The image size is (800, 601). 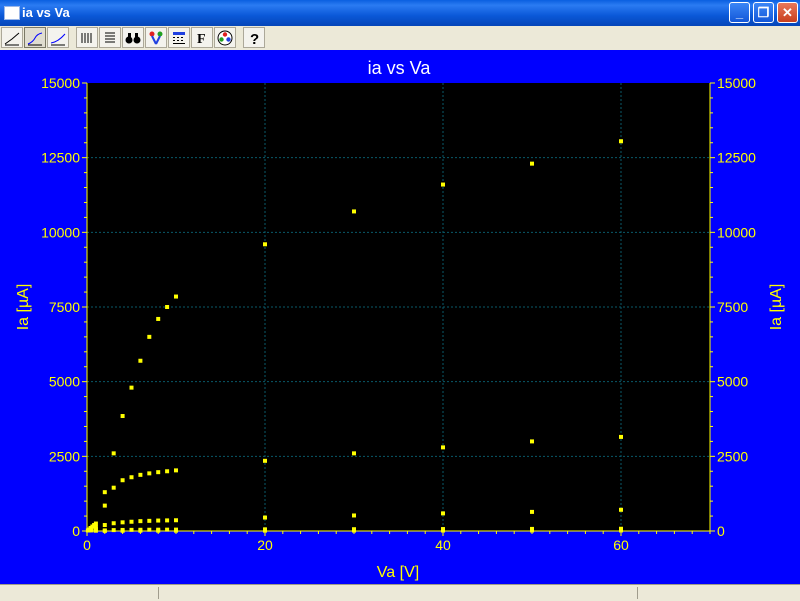 I want to click on color-palette-icon, so click(x=225, y=38).